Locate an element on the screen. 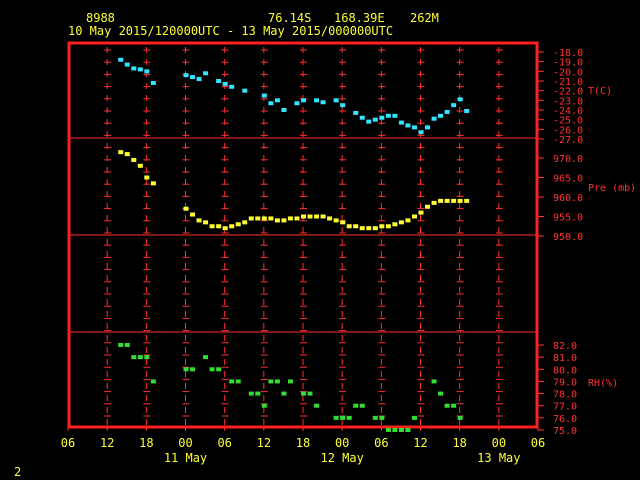 This screenshot has width=640, height=480. y-tick-label: 77.0 is located at coordinates (565, 407).